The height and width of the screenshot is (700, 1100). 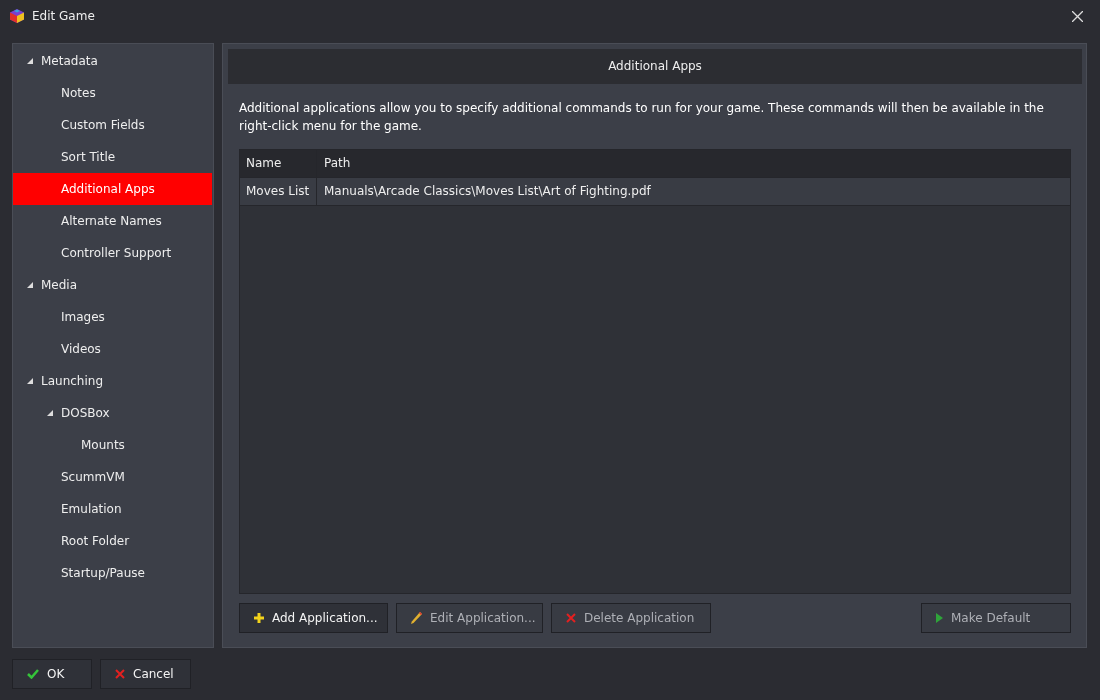 I want to click on table-cell-text: Manuals\Arcade Classics\Moves List\Art of Fighting.pdf, so click(x=487, y=191).